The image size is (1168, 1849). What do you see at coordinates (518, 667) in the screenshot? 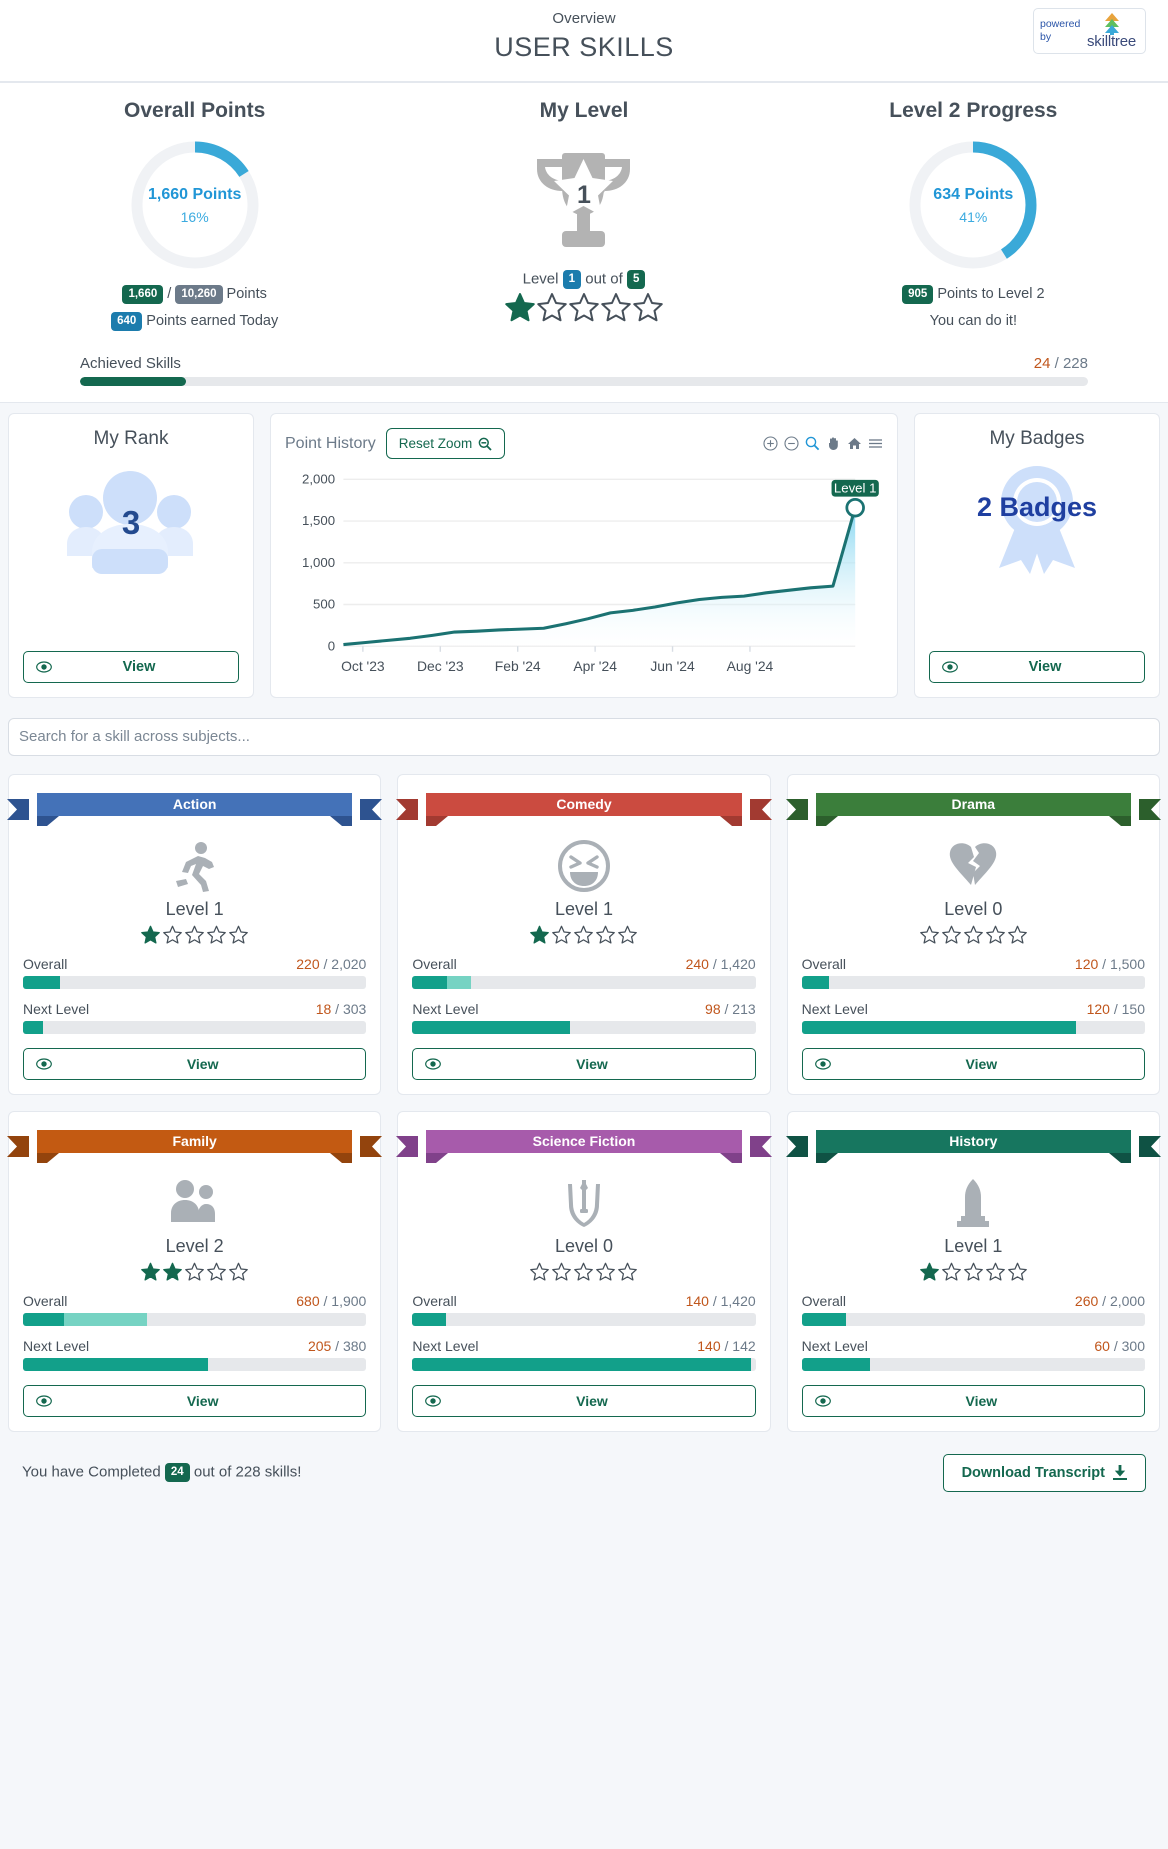
I see `chart-x-tick: Feb '24` at bounding box center [518, 667].